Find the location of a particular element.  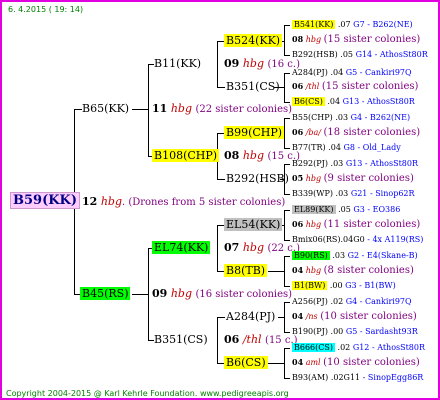

node-b65: B65(KK) is located at coordinates (105, 109).